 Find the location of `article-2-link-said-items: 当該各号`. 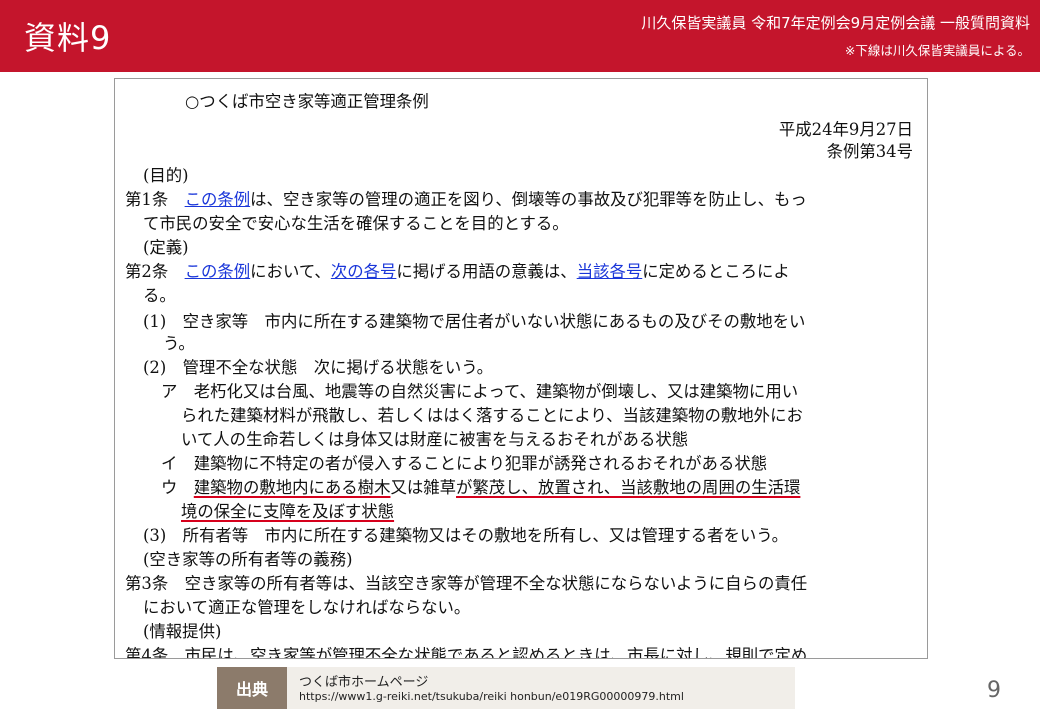

article-2-link-said-items: 当該各号 is located at coordinates (610, 271).